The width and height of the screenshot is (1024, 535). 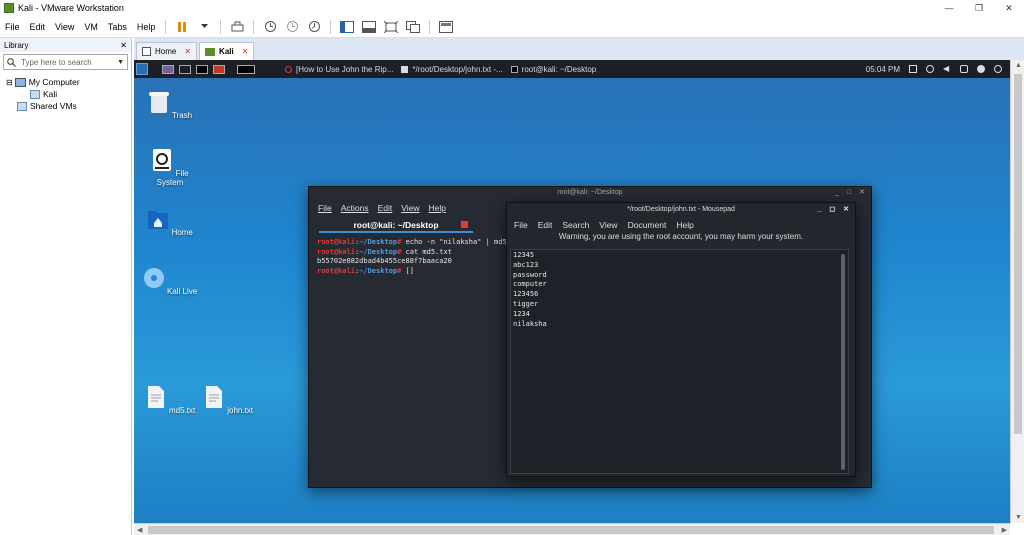 I want to click on settings-icon, so click(x=981, y=69).